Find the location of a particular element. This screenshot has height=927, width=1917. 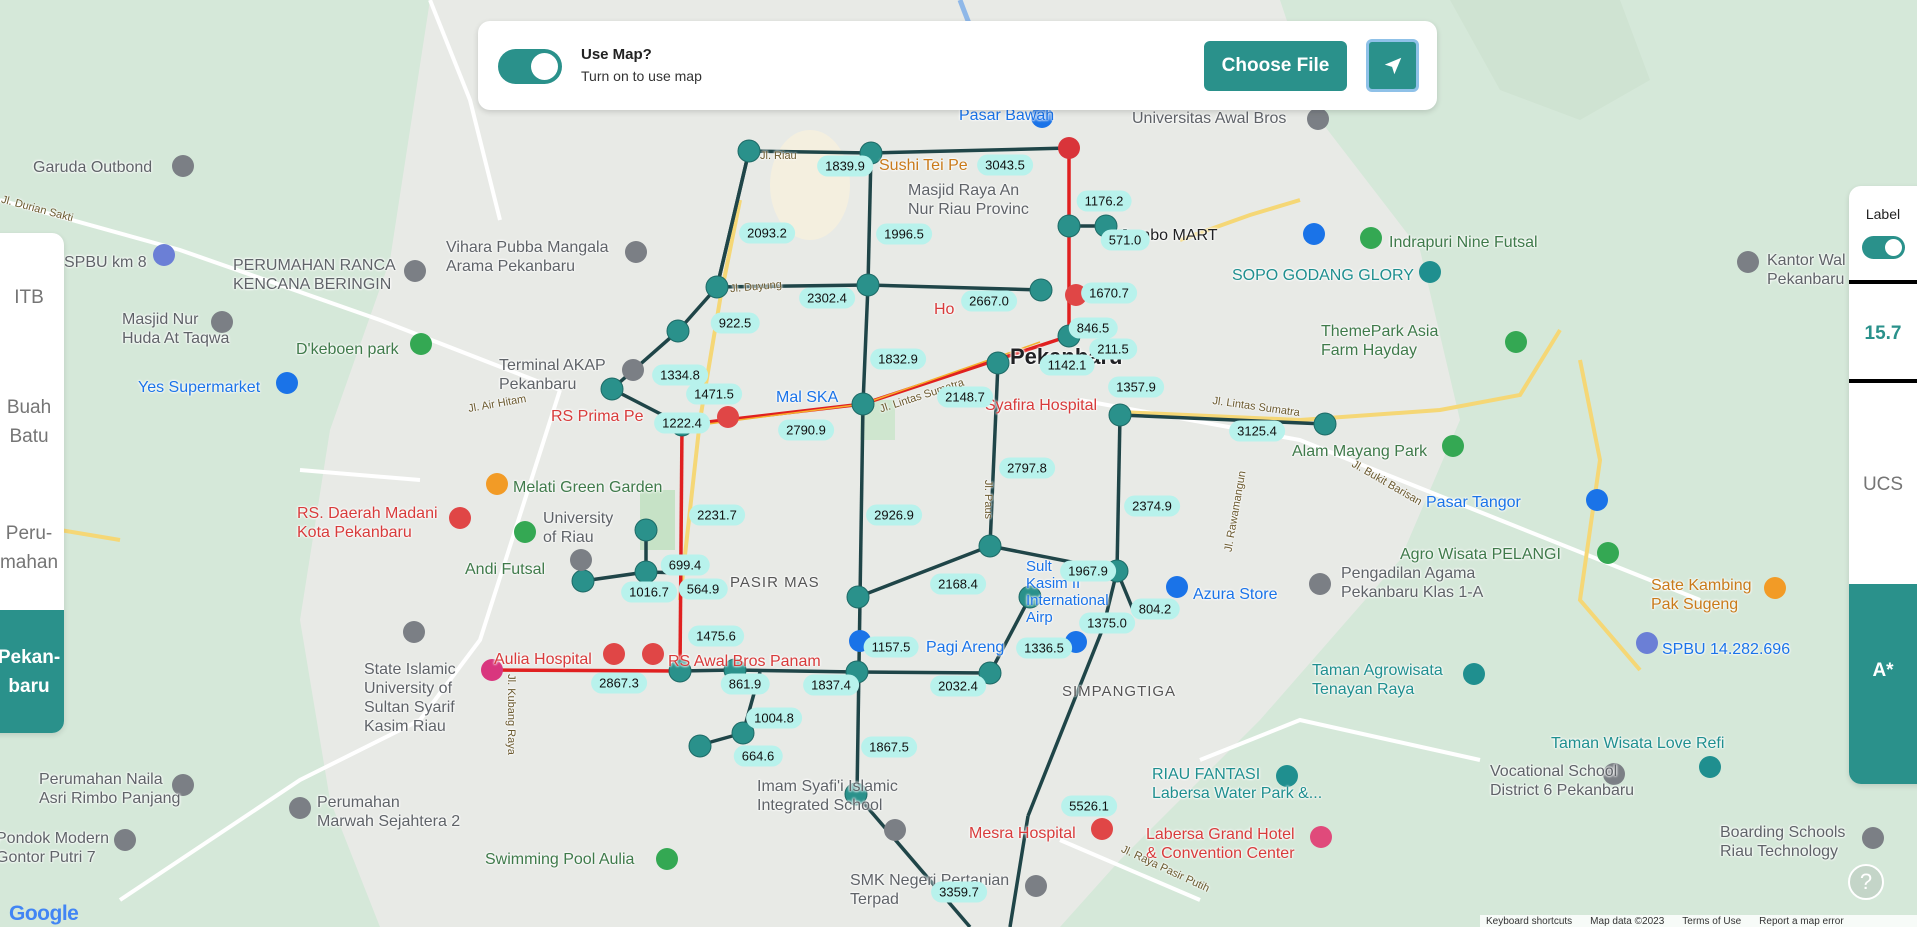

algorithm-ucs: UCS is located at coordinates (1883, 485).